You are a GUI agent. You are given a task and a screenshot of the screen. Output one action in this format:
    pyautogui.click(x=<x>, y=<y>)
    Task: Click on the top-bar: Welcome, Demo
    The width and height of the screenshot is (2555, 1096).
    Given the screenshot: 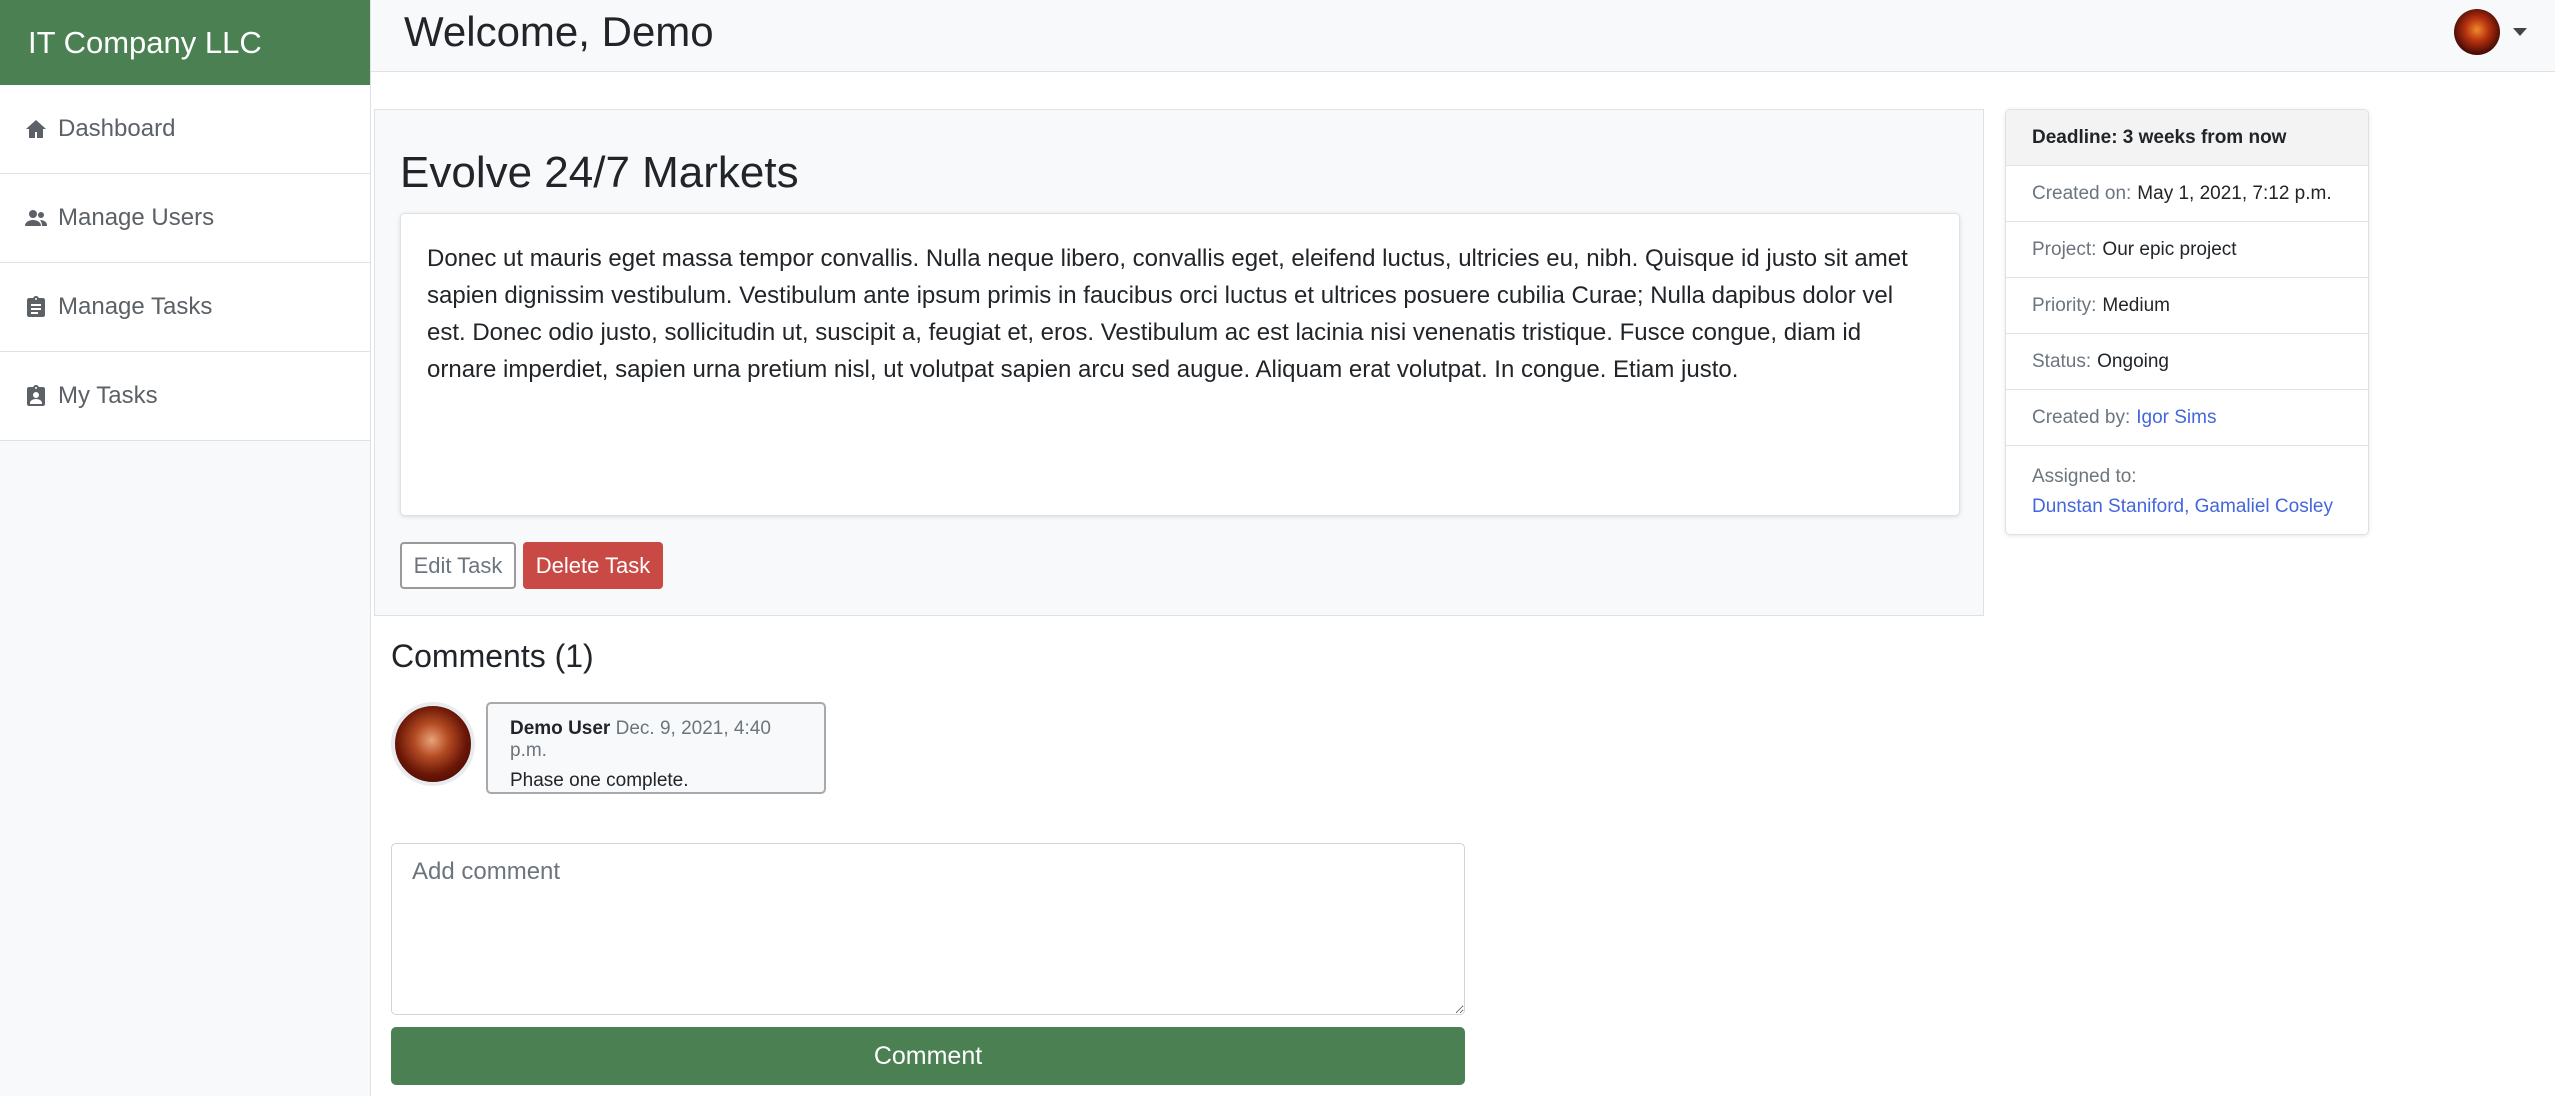 What is the action you would take?
    pyautogui.click(x=1463, y=36)
    